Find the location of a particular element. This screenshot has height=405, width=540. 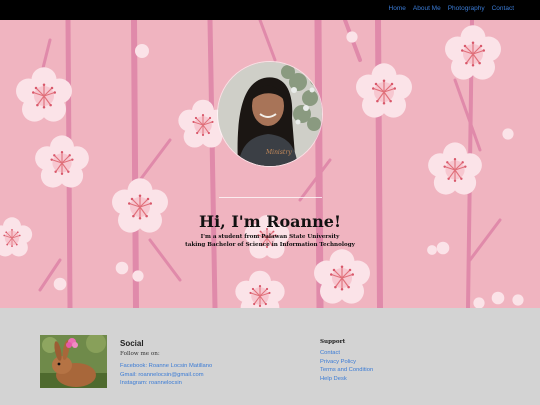

main-nav: Home About Me Photography Contact is located at coordinates (451, 8).